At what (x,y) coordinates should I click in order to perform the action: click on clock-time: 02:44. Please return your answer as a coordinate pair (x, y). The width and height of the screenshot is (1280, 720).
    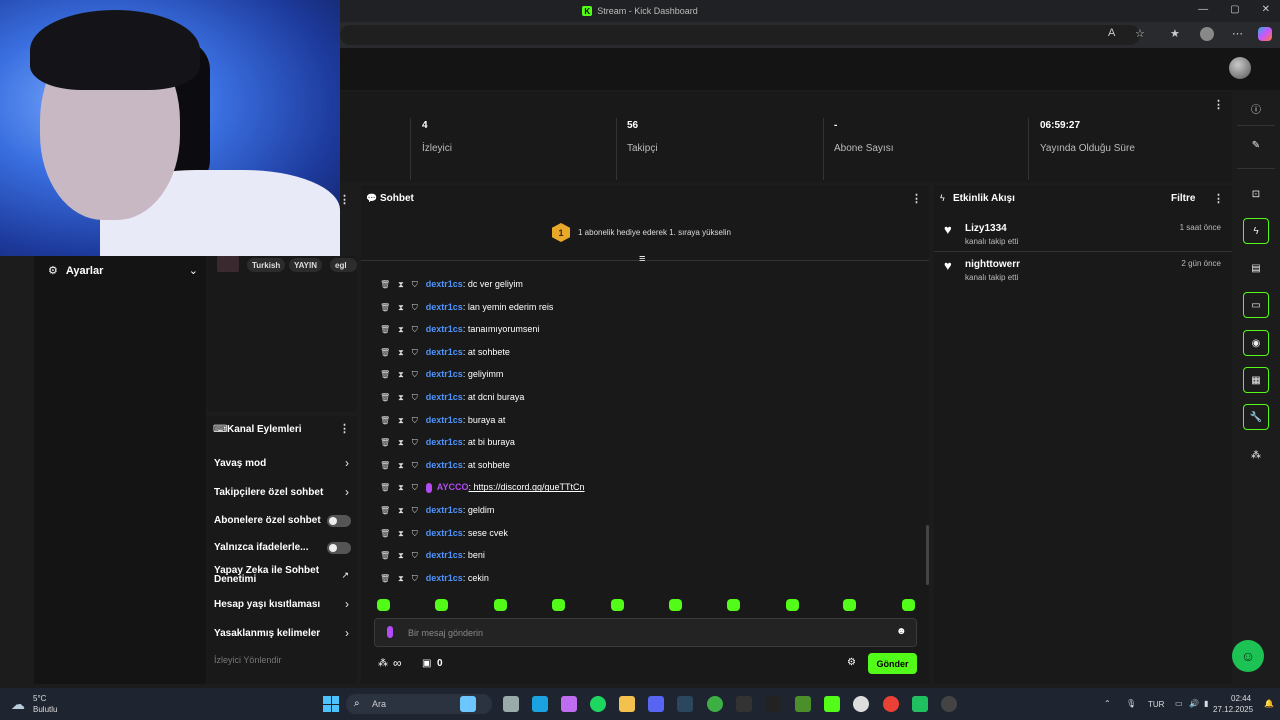
    Looking at the image, I should click on (1241, 698).